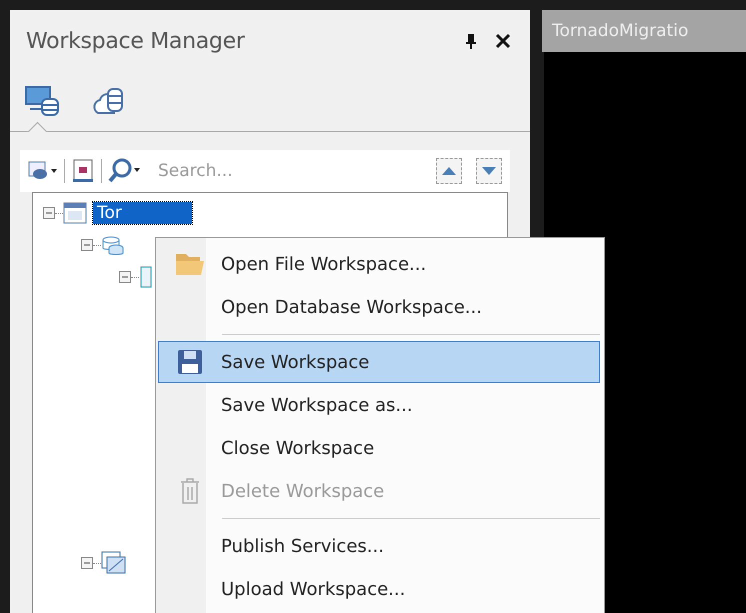 Image resolution: width=746 pixels, height=613 pixels. What do you see at coordinates (42, 108) in the screenshot?
I see `computer-database-tab` at bounding box center [42, 108].